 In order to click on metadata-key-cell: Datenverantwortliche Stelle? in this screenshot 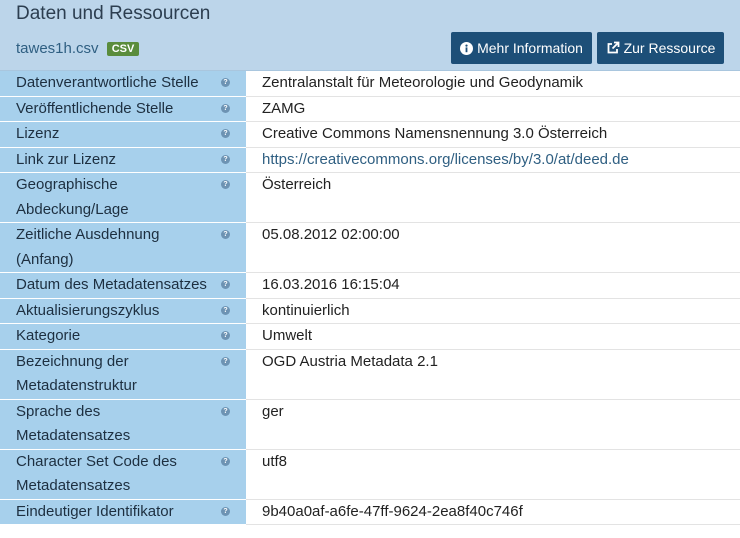, I will do `click(123, 84)`.